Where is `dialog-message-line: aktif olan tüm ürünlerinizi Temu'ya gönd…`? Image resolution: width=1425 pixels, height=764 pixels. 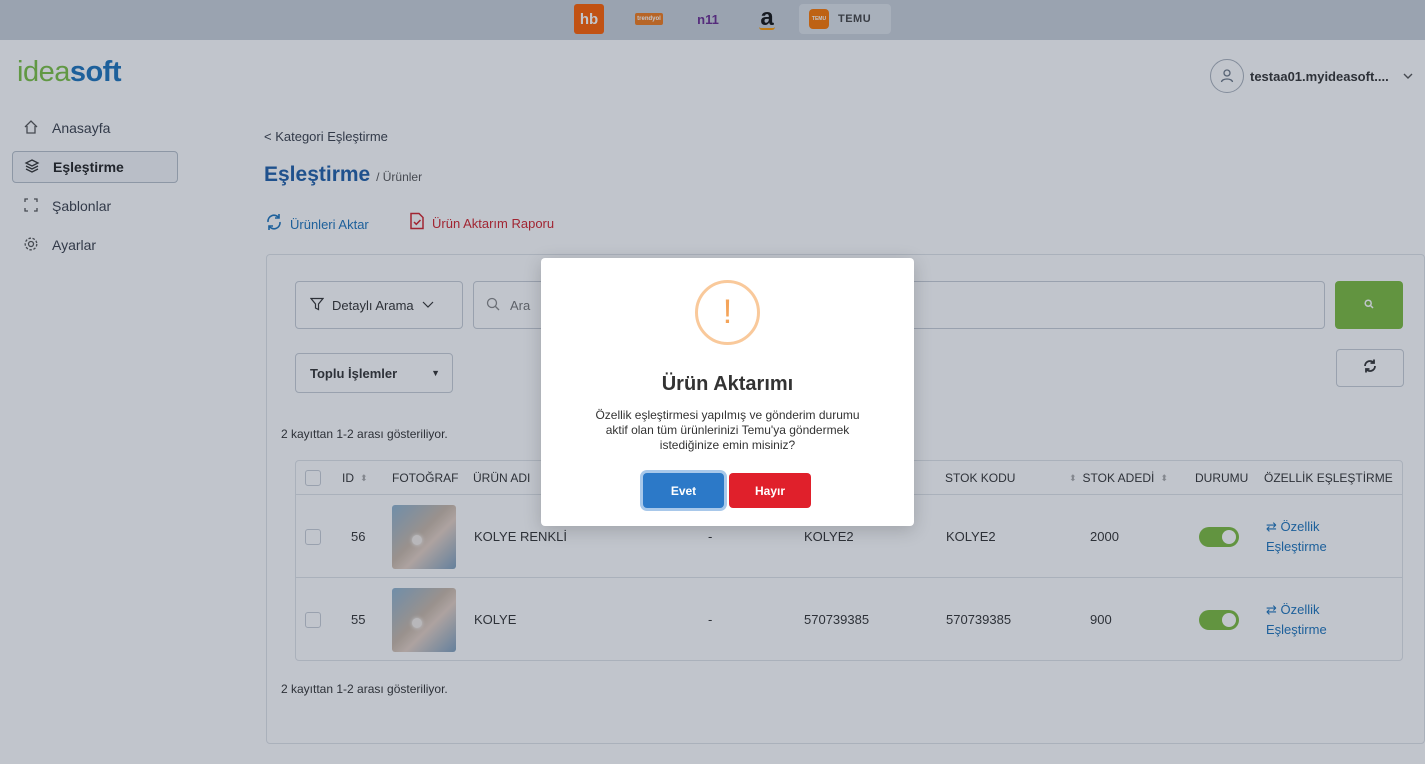 dialog-message-line: aktif olan tüm ürünlerinizi Temu'ya gönd… is located at coordinates (727, 430).